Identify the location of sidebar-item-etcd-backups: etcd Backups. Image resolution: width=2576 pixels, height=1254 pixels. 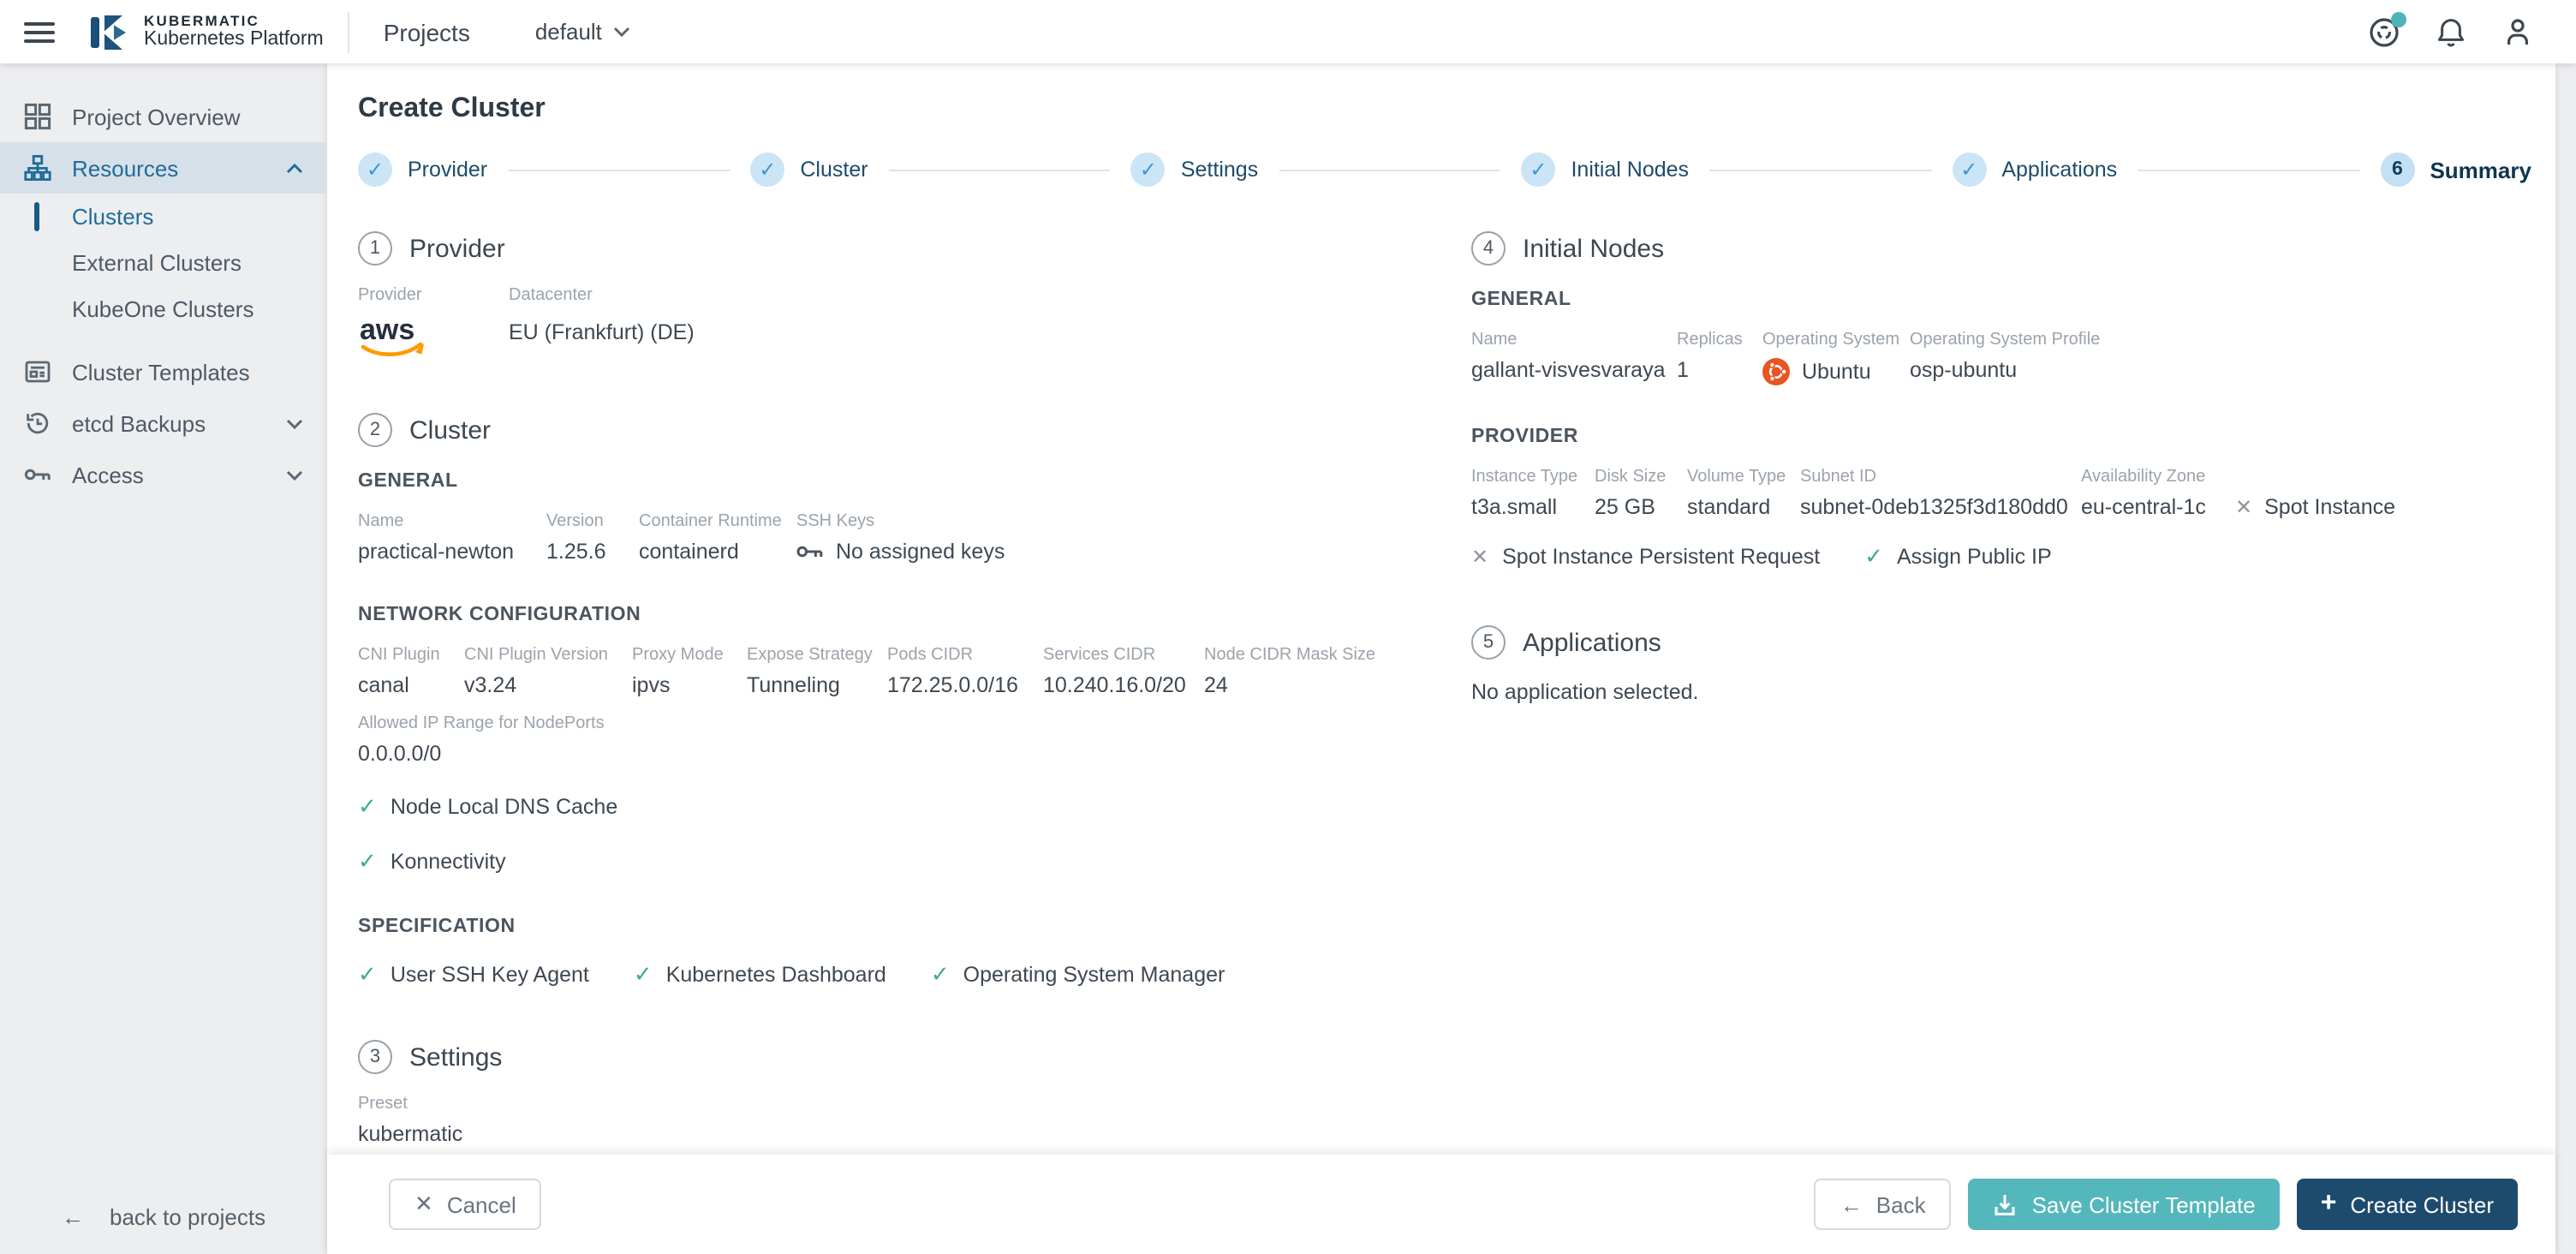
(163, 423).